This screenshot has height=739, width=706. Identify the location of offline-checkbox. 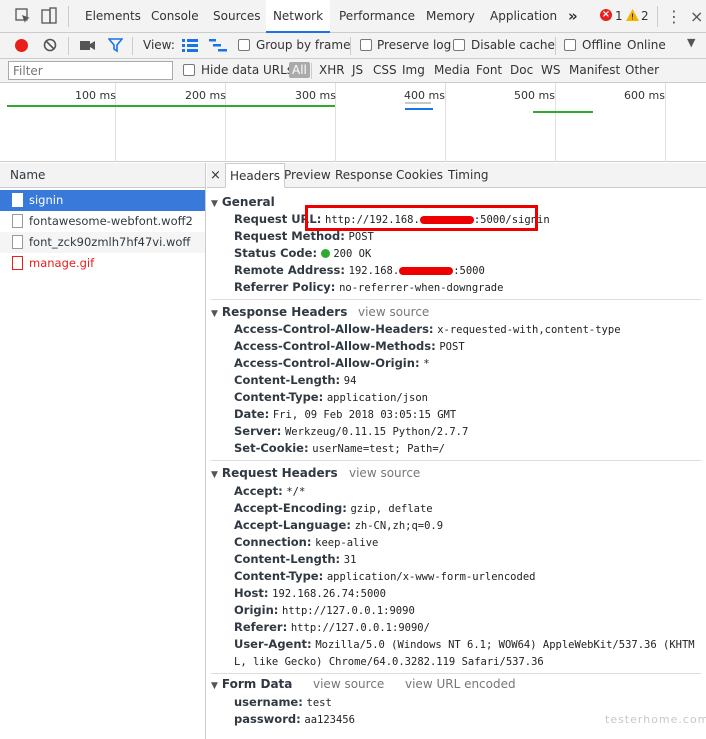
(570, 45).